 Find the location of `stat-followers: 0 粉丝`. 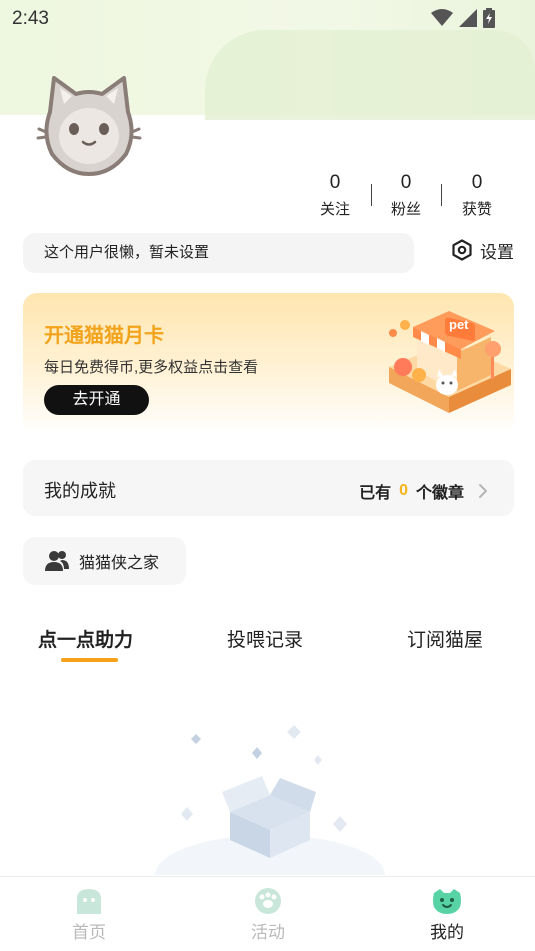

stat-followers: 0 粉丝 is located at coordinates (406, 195).